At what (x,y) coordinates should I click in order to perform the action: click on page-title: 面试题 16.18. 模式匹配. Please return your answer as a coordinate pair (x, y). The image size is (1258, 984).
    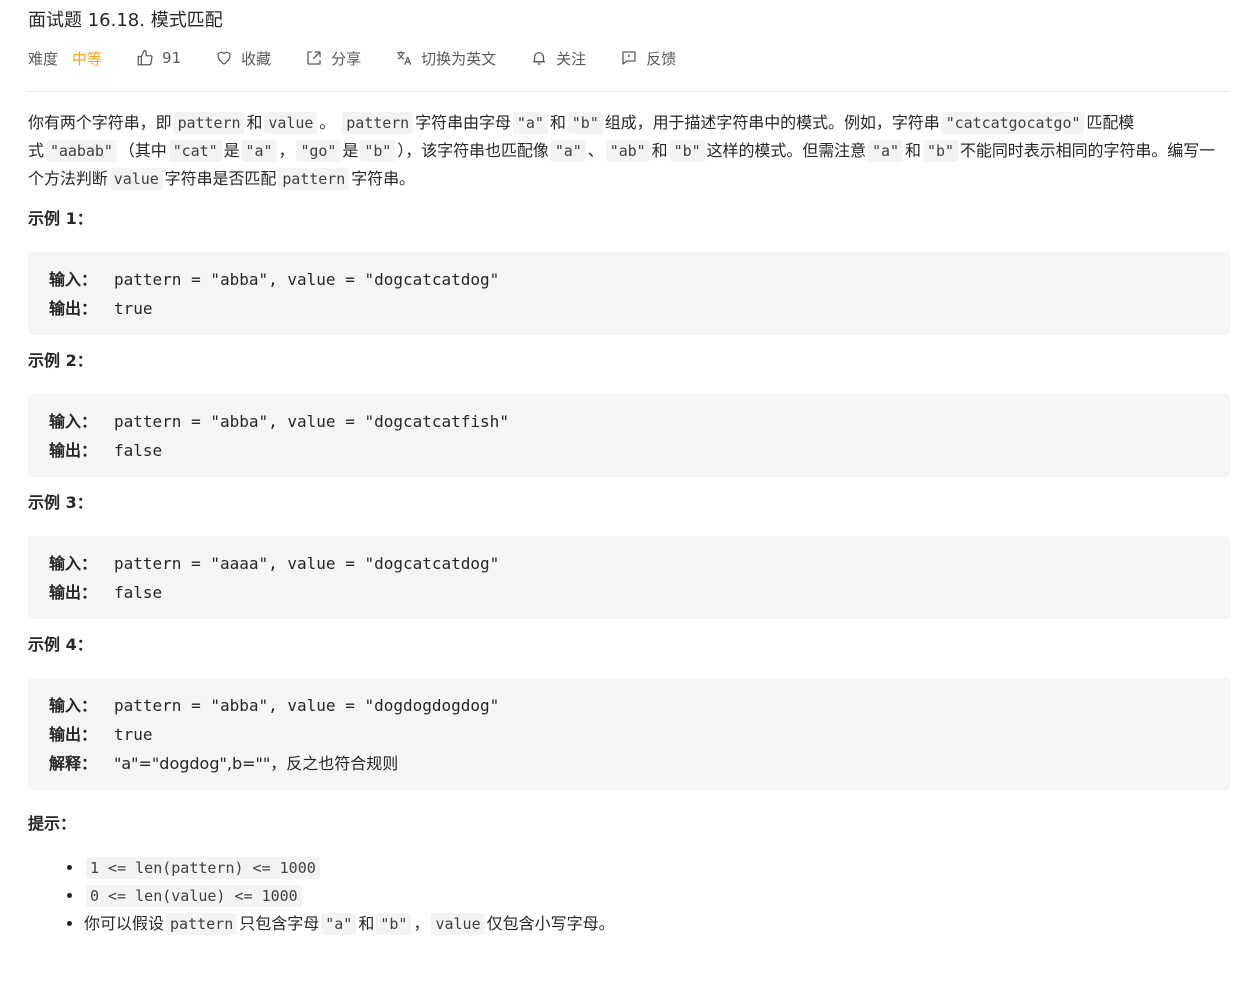
    Looking at the image, I should click on (125, 20).